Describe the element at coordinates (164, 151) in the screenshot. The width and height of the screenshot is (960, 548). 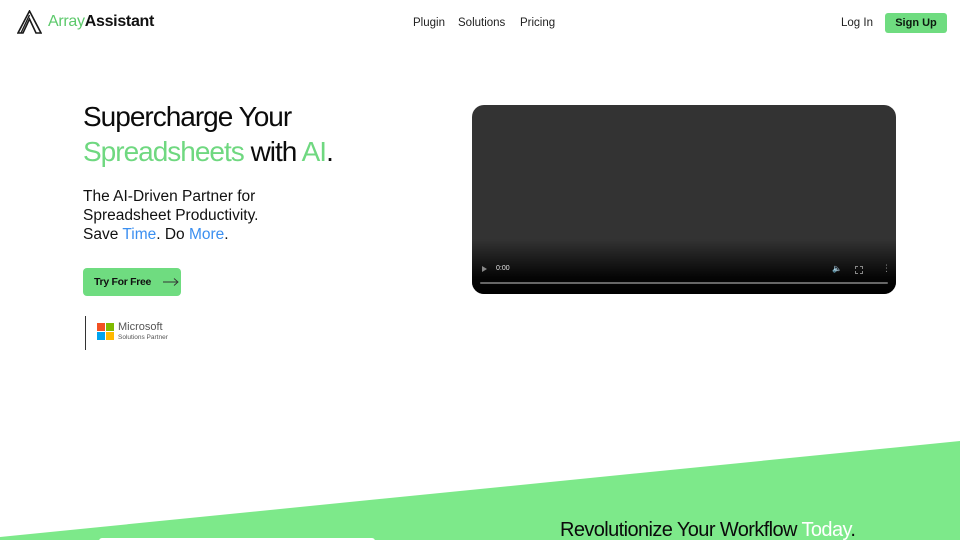
I see `hero-title-spreadsheets: Spreadsheets` at that location.